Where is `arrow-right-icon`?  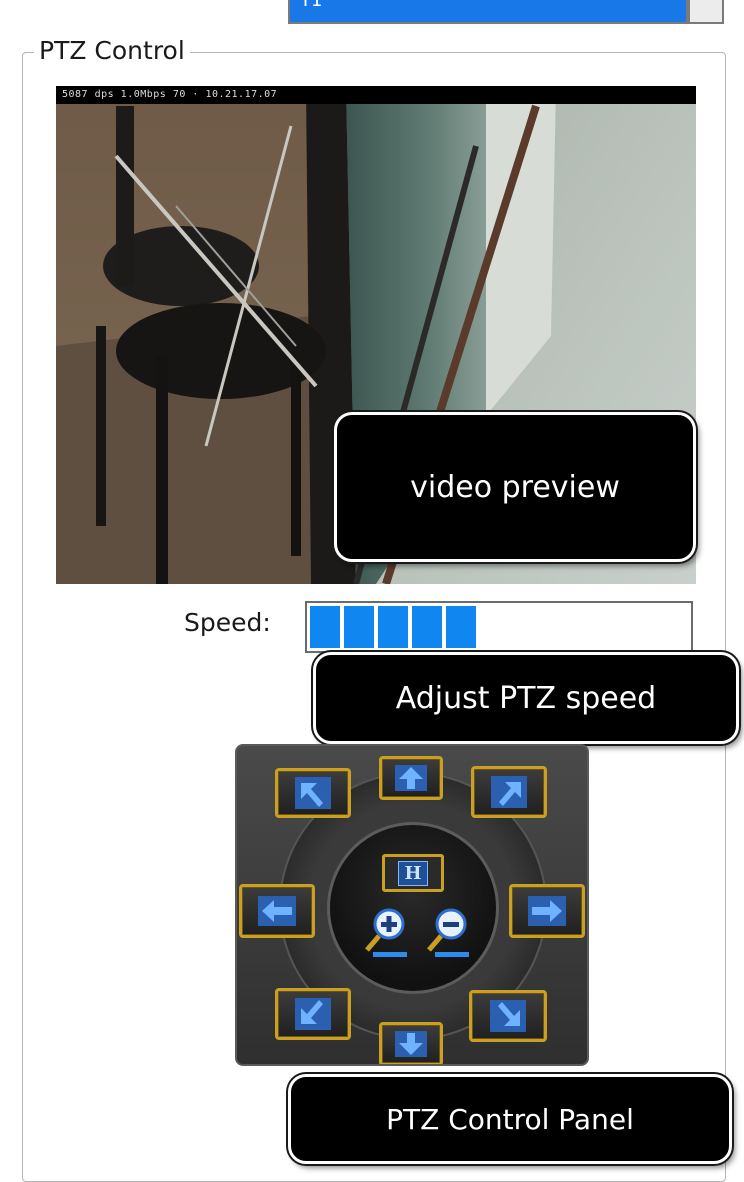 arrow-right-icon is located at coordinates (547, 911).